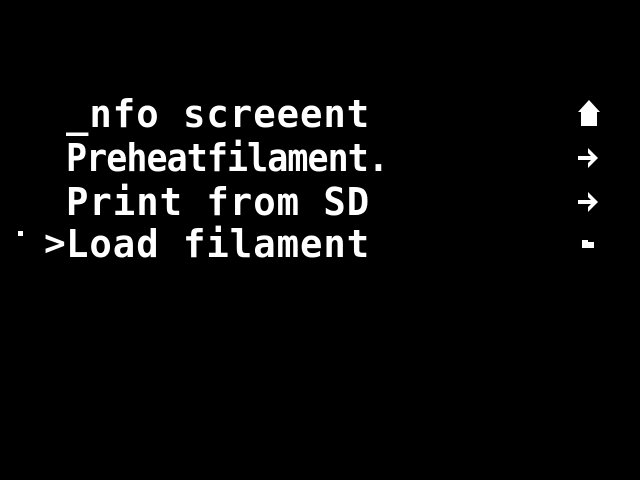  I want to click on menu-item-print-from-sd: Print from SD, so click(320, 202).